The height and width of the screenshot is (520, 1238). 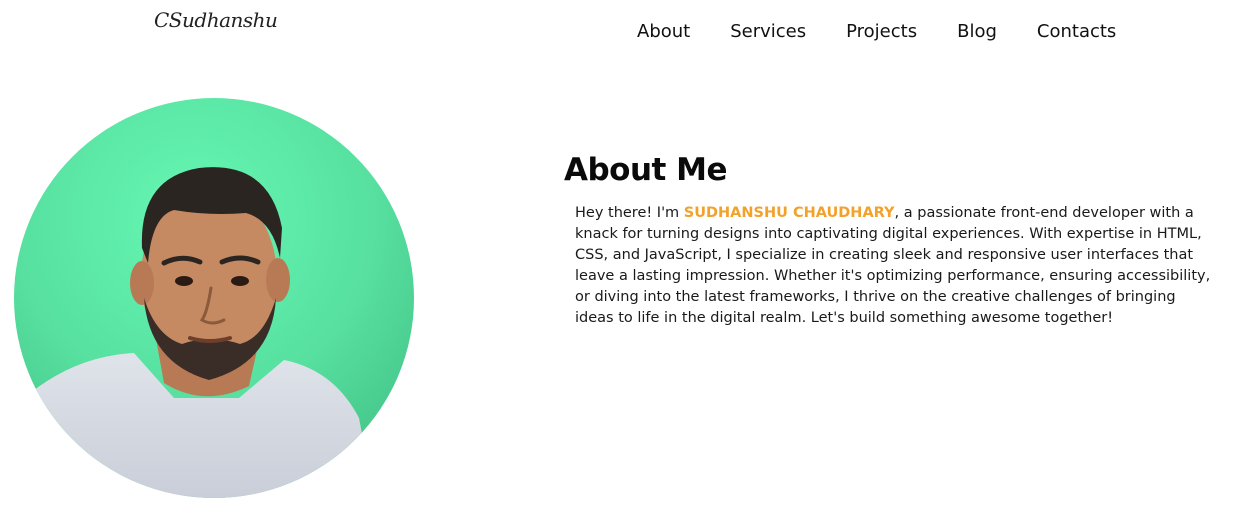 What do you see at coordinates (646, 170) in the screenshot?
I see `about-title: About Me` at bounding box center [646, 170].